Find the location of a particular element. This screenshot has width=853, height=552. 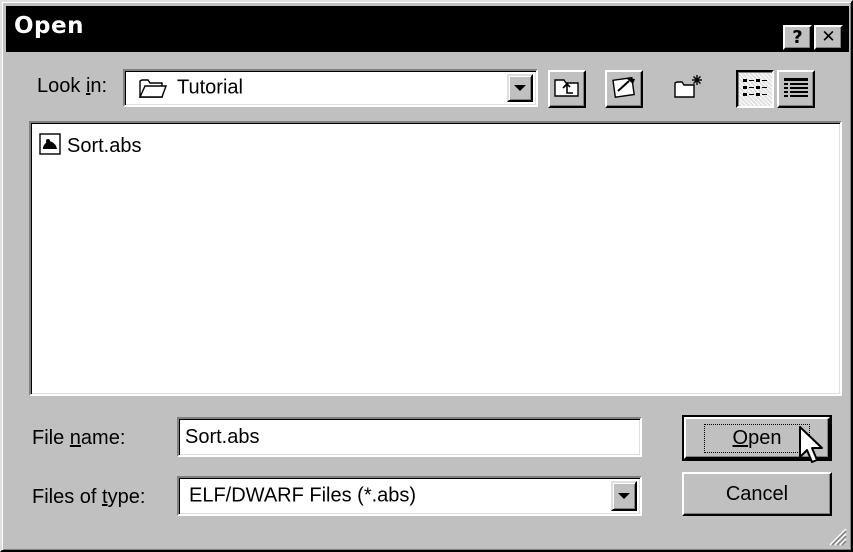

resize-grip-icon is located at coordinates (837, 536).